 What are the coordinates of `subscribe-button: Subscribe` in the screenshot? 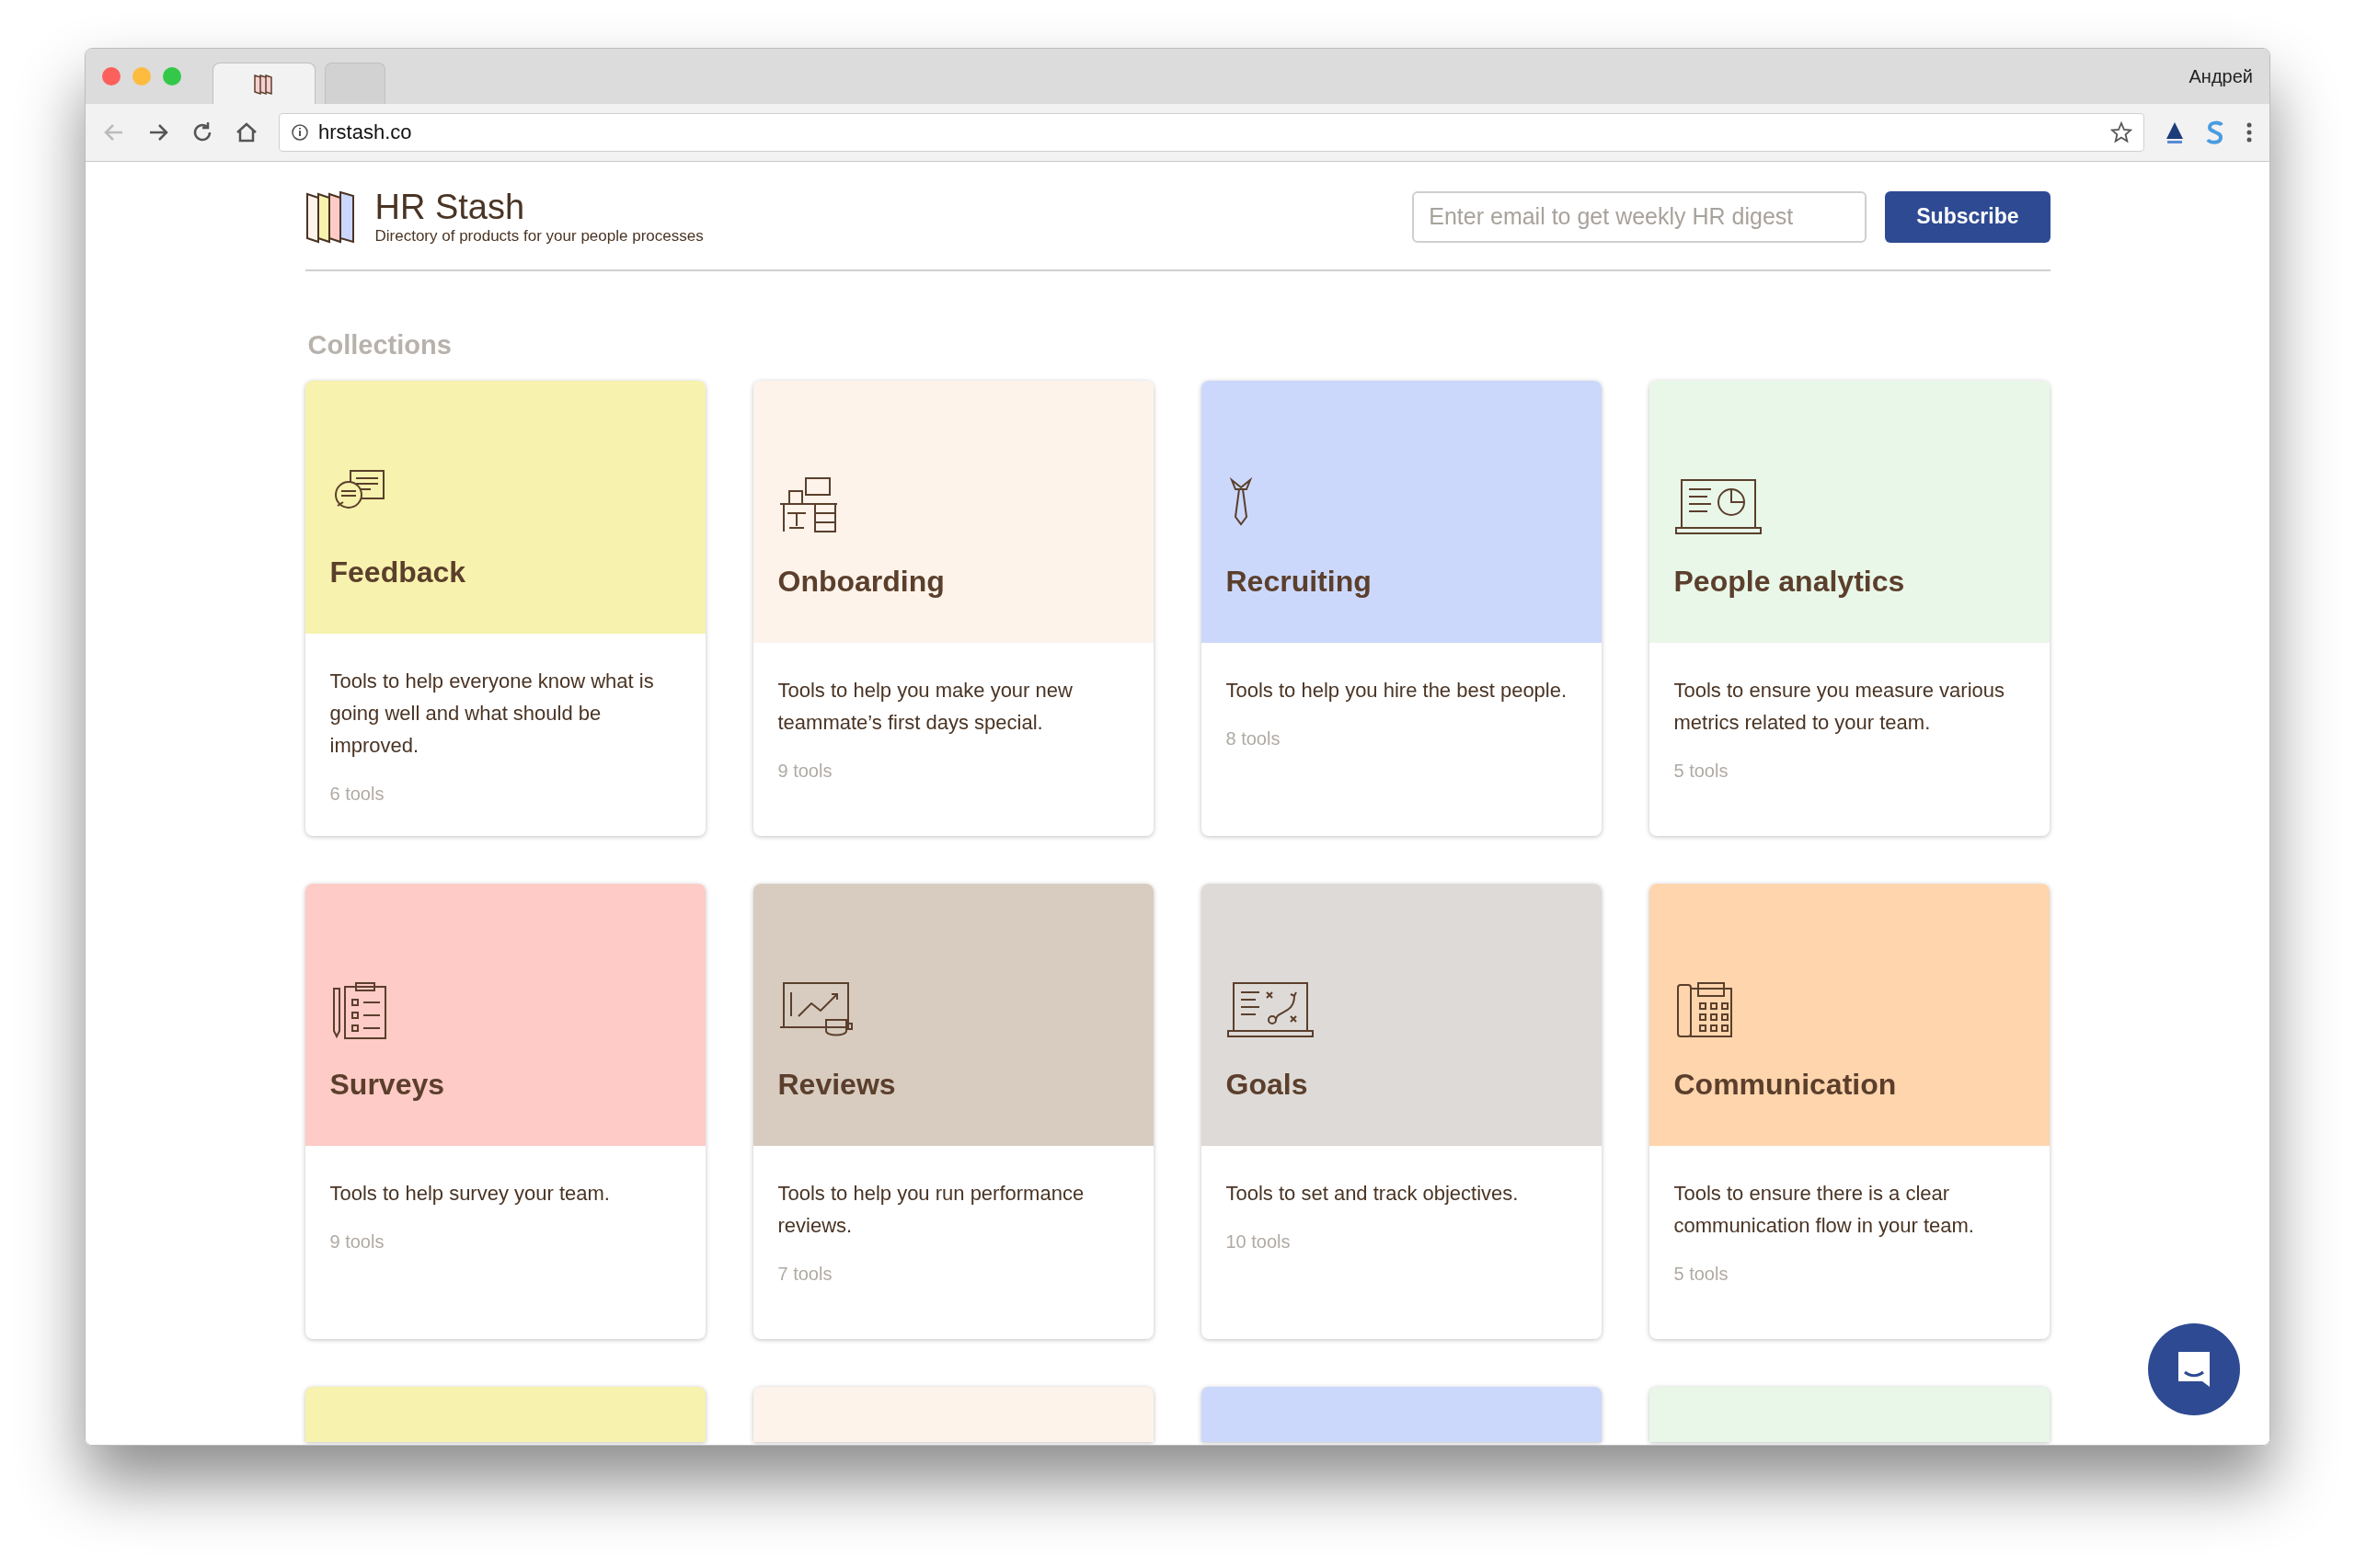 It's located at (1968, 216).